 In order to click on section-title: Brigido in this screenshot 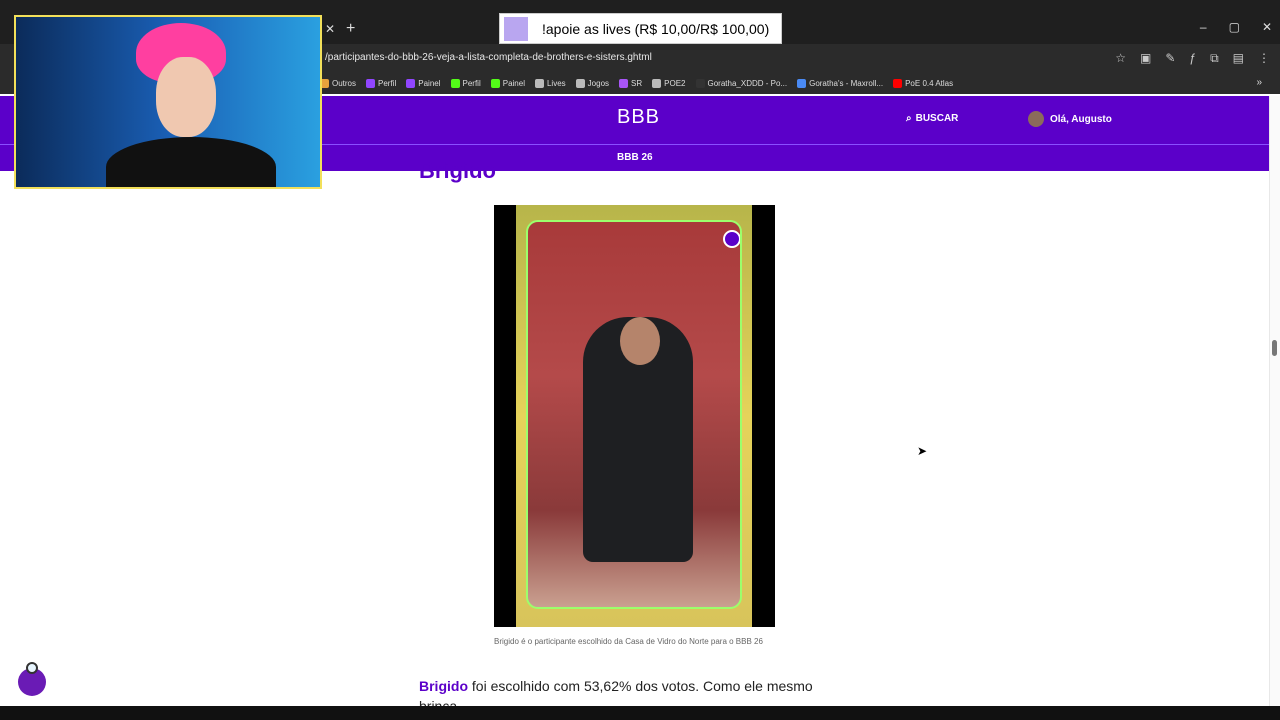, I will do `click(457, 170)`.